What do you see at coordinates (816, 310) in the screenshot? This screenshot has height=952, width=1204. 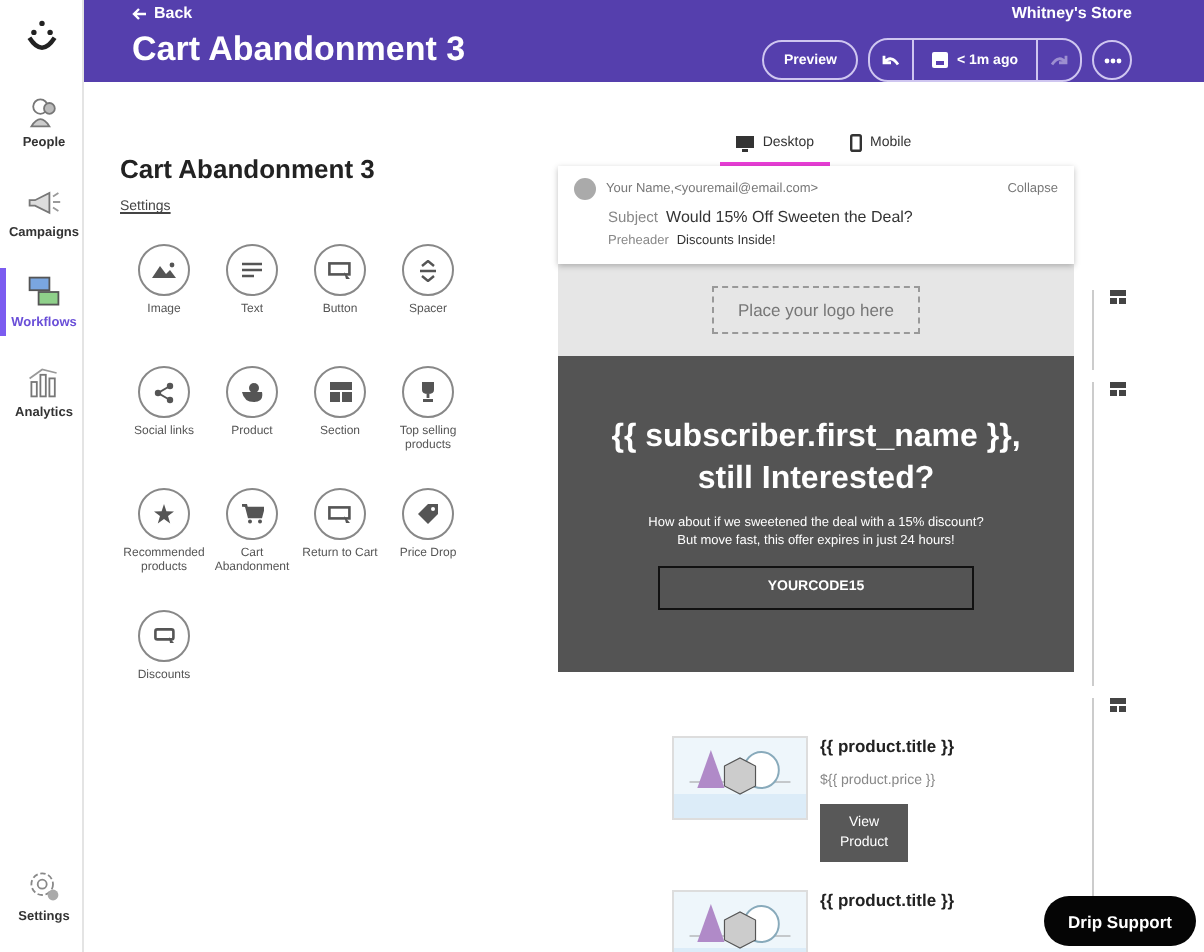 I see `logo-placeholder: Place your logo here` at bounding box center [816, 310].